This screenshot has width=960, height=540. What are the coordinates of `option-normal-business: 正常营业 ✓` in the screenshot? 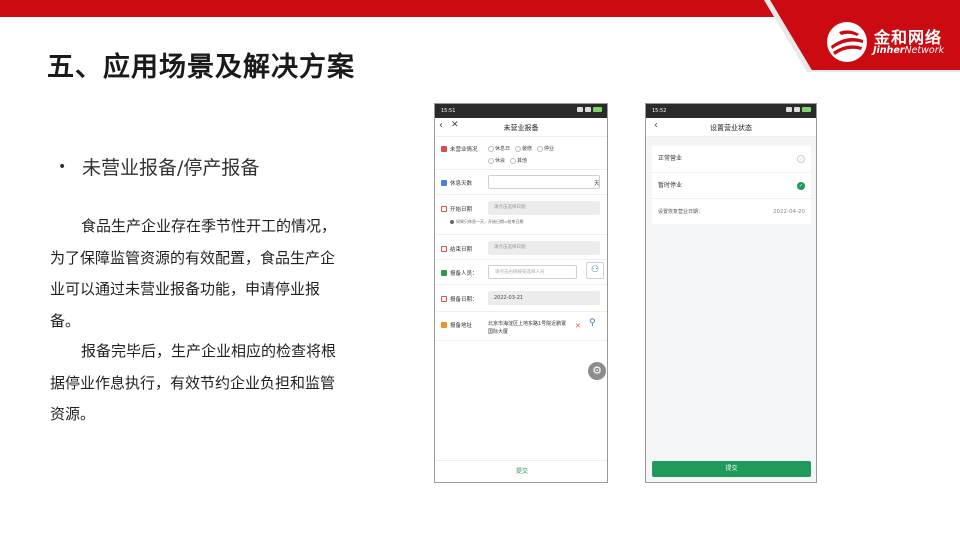 It's located at (731, 159).